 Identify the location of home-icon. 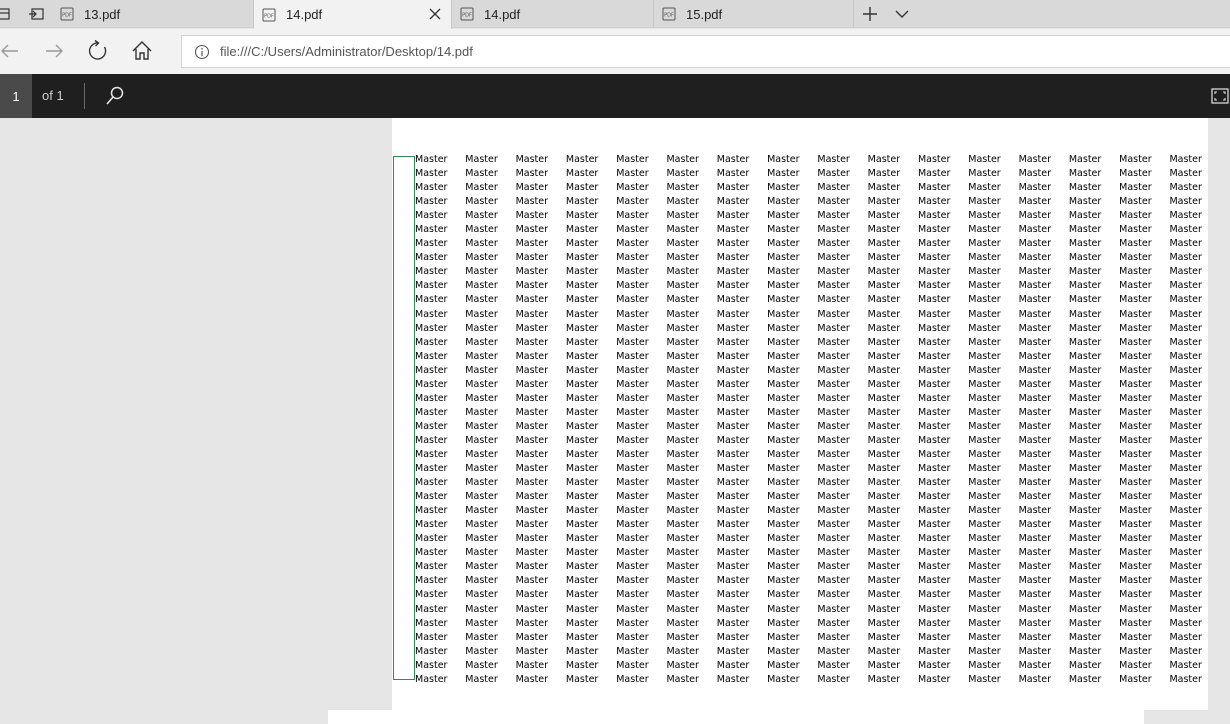
(142, 51).